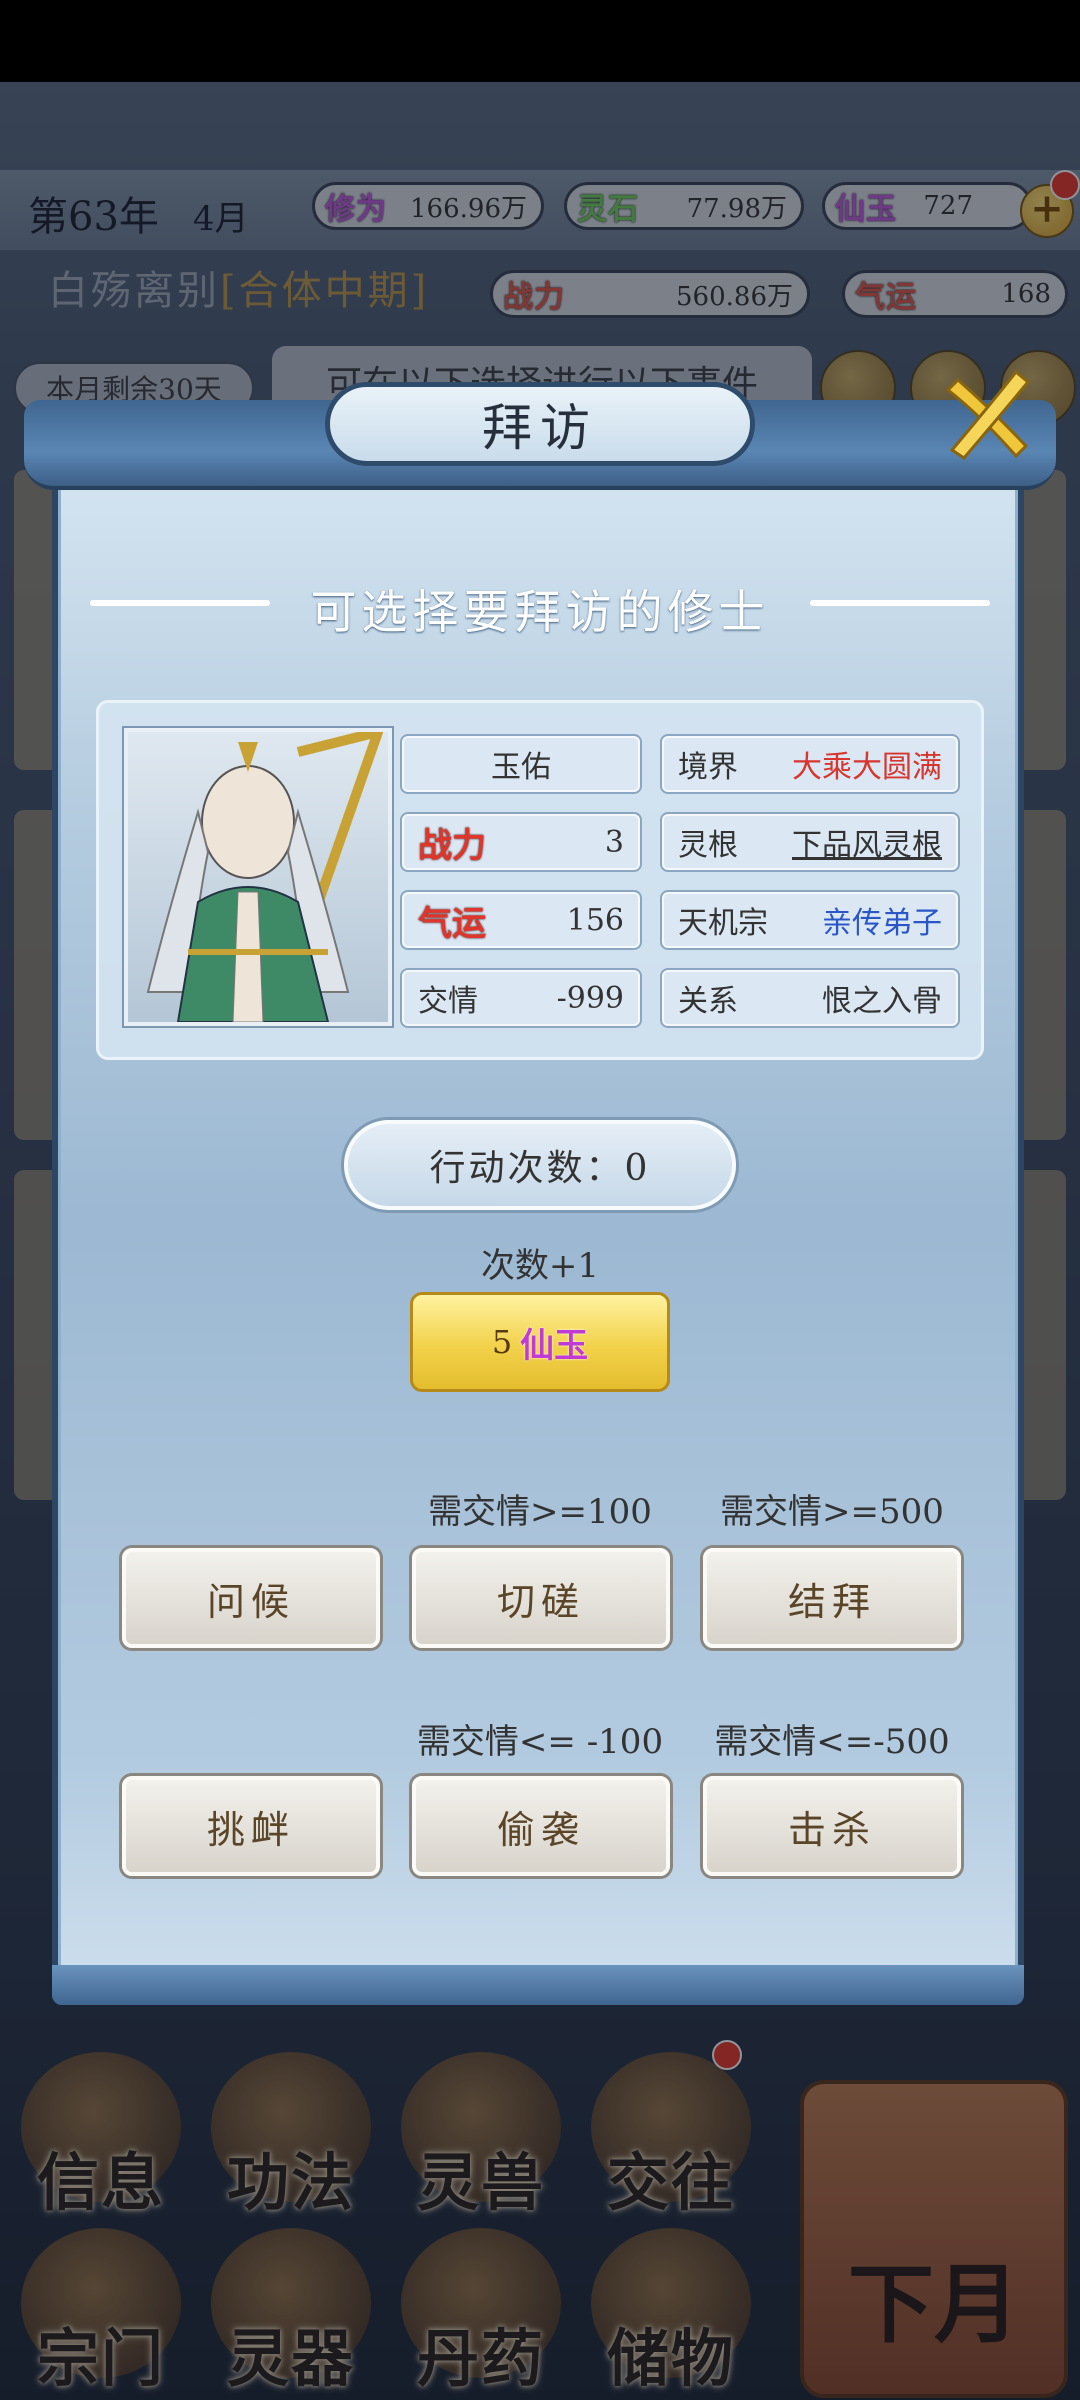 This screenshot has width=1080, height=2400. Describe the element at coordinates (541, 1826) in the screenshot. I see `ambush-button: 偷袭` at that location.